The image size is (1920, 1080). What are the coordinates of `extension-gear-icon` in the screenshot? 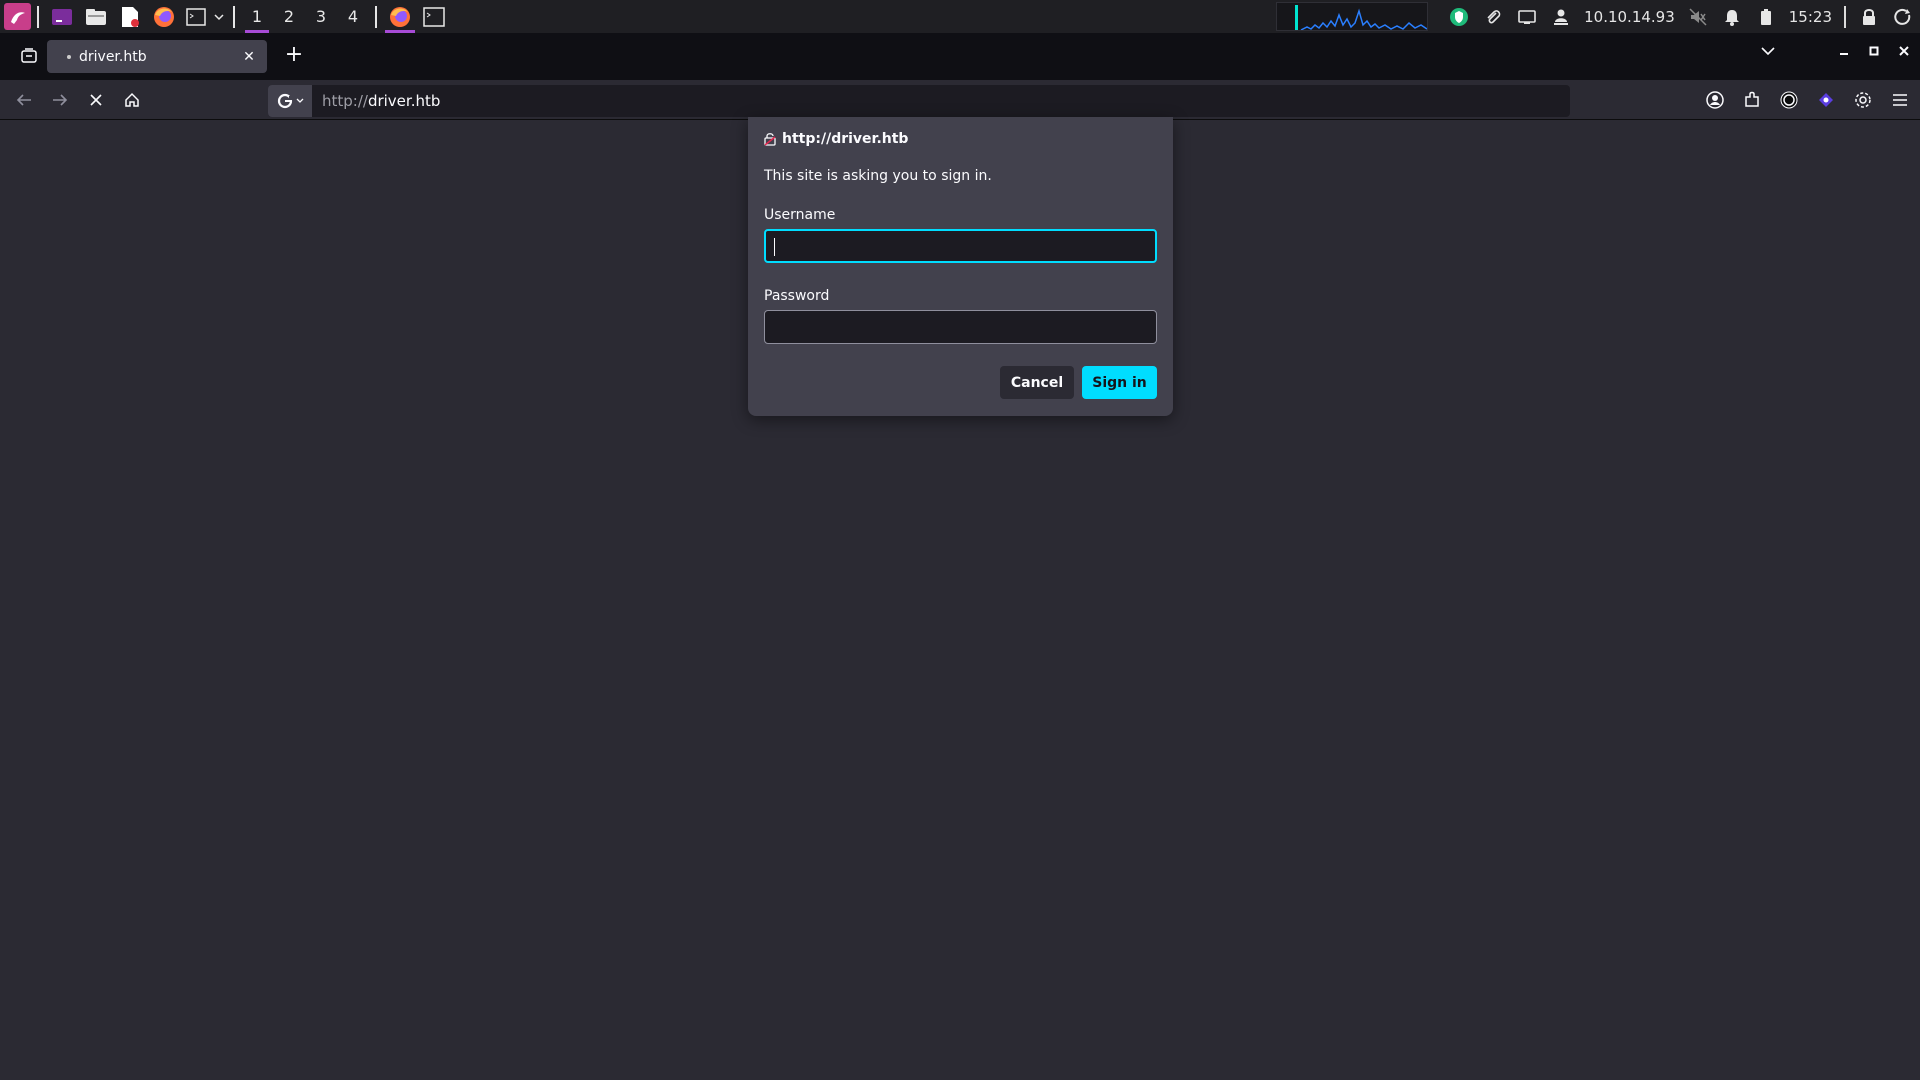 It's located at (1863, 100).